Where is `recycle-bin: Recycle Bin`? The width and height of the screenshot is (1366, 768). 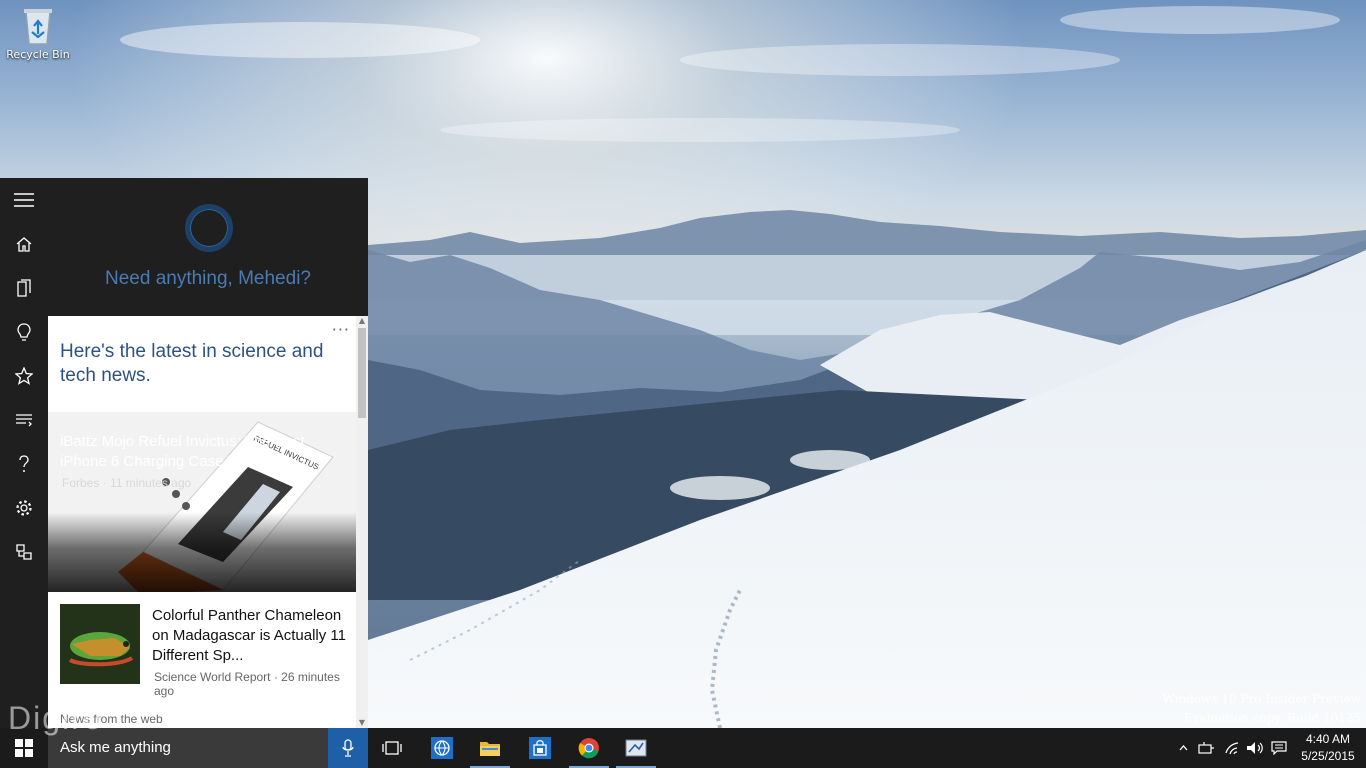 recycle-bin: Recycle Bin is located at coordinates (38, 33).